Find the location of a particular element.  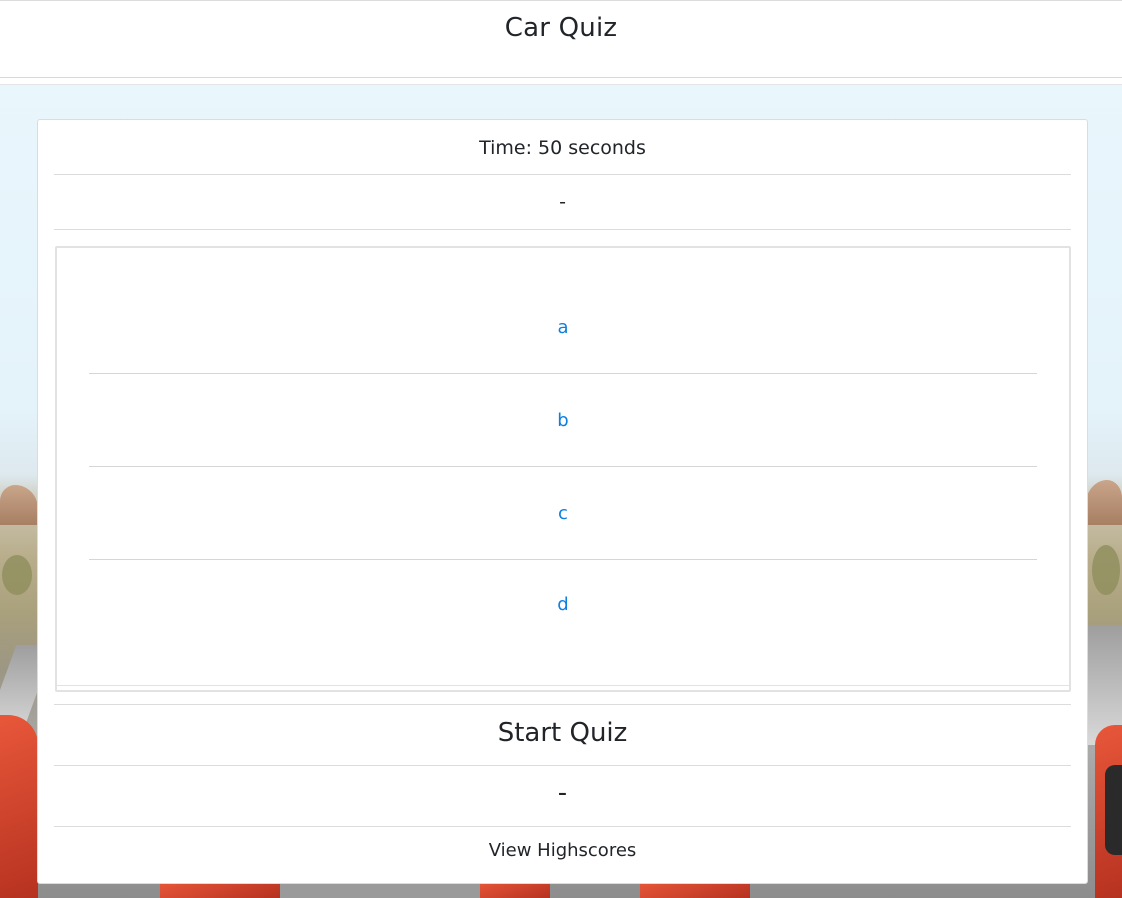

car-right-window is located at coordinates (1113, 810).